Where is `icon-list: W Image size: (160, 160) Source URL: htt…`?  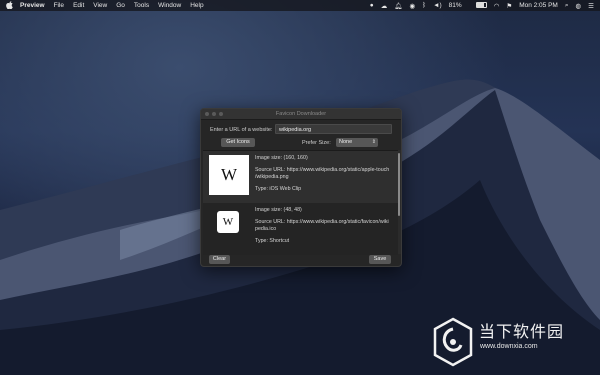 icon-list: W Image size: (160, 160) Source URL: htt… is located at coordinates (300, 202).